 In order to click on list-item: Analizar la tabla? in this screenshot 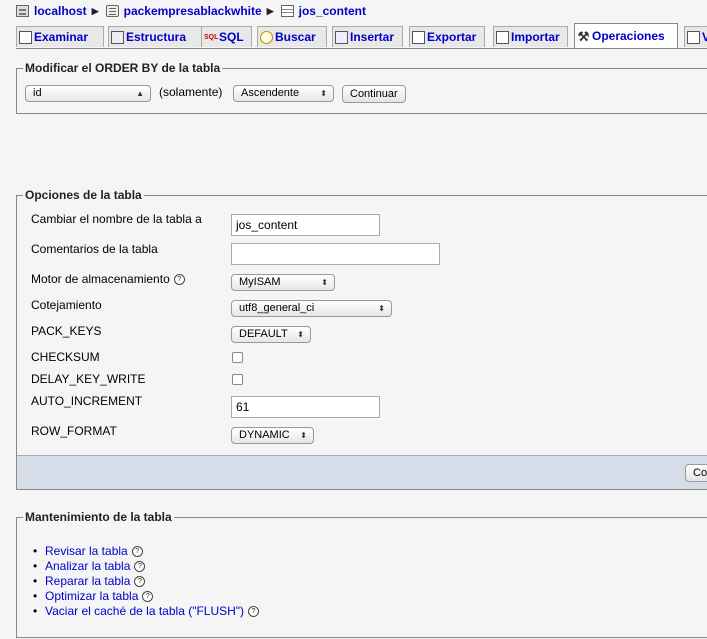, I will do `click(146, 566)`.